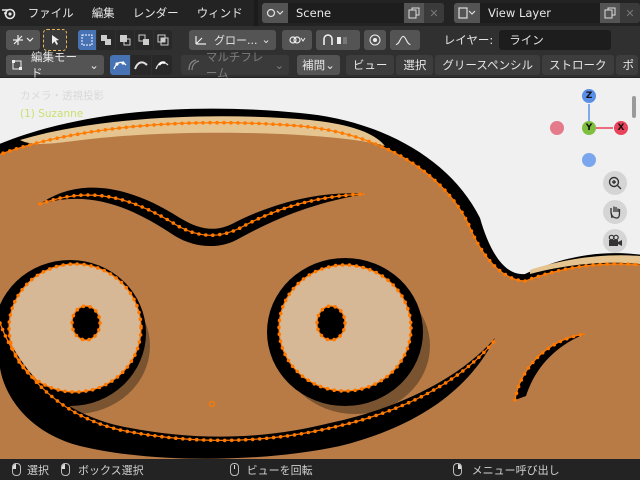 The image size is (640, 480). What do you see at coordinates (374, 39) in the screenshot?
I see `proportional-edit-toggle` at bounding box center [374, 39].